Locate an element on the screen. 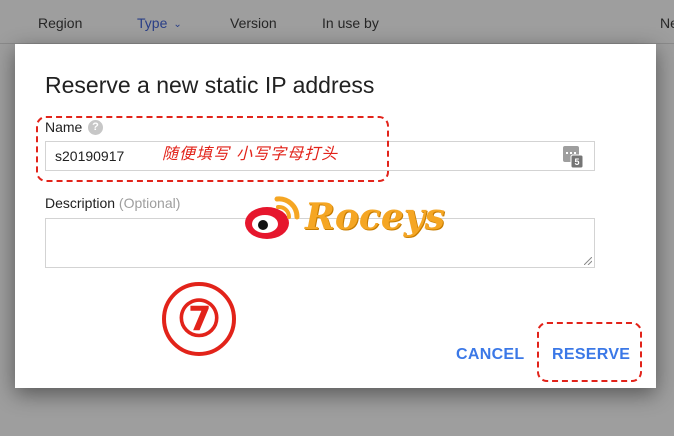 The height and width of the screenshot is (436, 674). table-header: Region Type ⌄ Version In use by Ne is located at coordinates (337, 22).